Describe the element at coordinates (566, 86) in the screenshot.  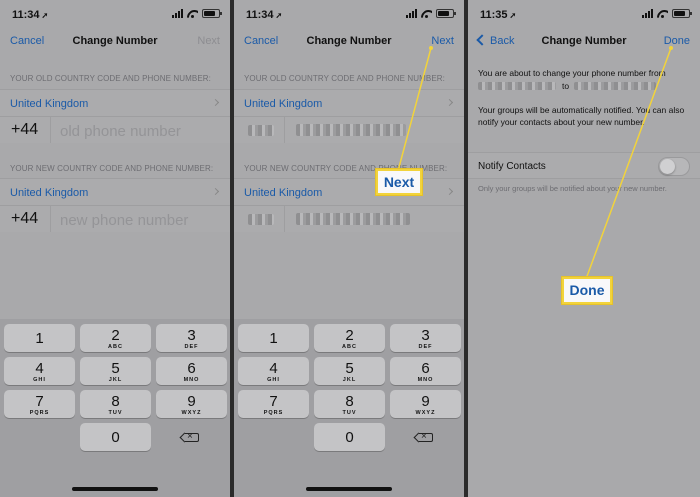
I see `to-text: to` at that location.